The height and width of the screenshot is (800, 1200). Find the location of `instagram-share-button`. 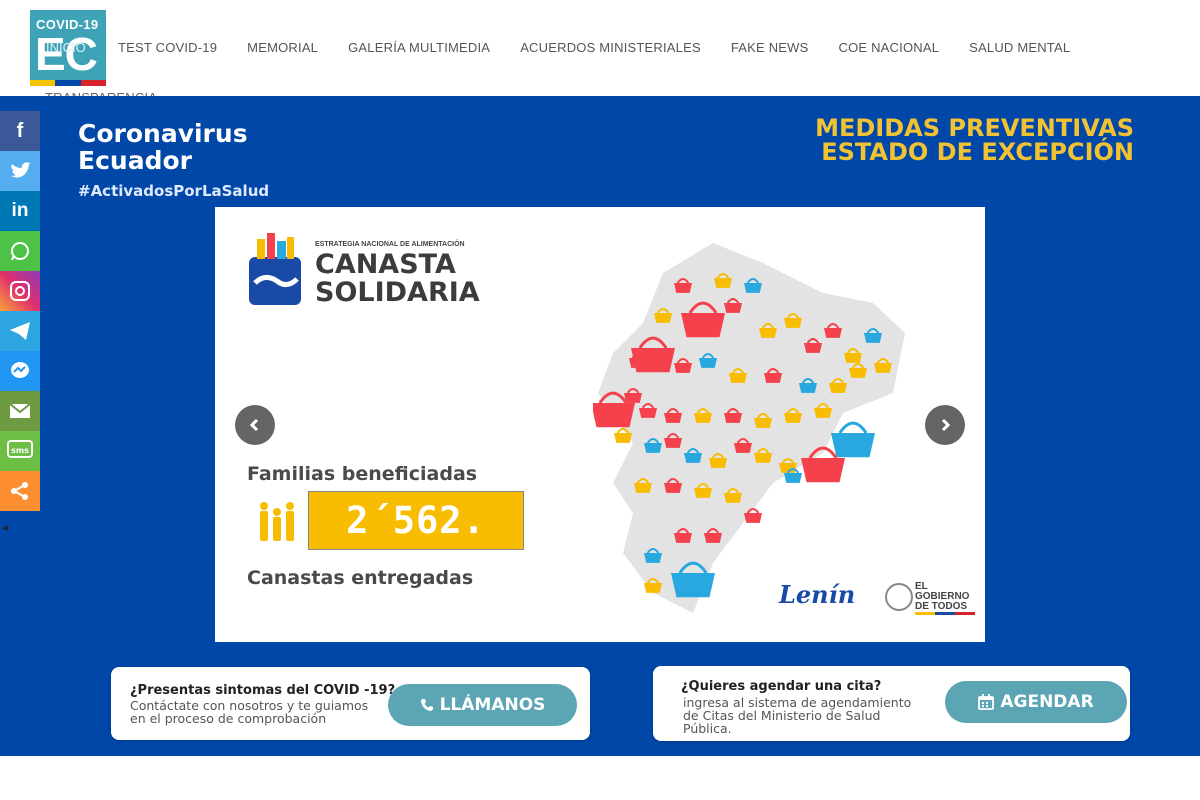

instagram-share-button is located at coordinates (20, 291).